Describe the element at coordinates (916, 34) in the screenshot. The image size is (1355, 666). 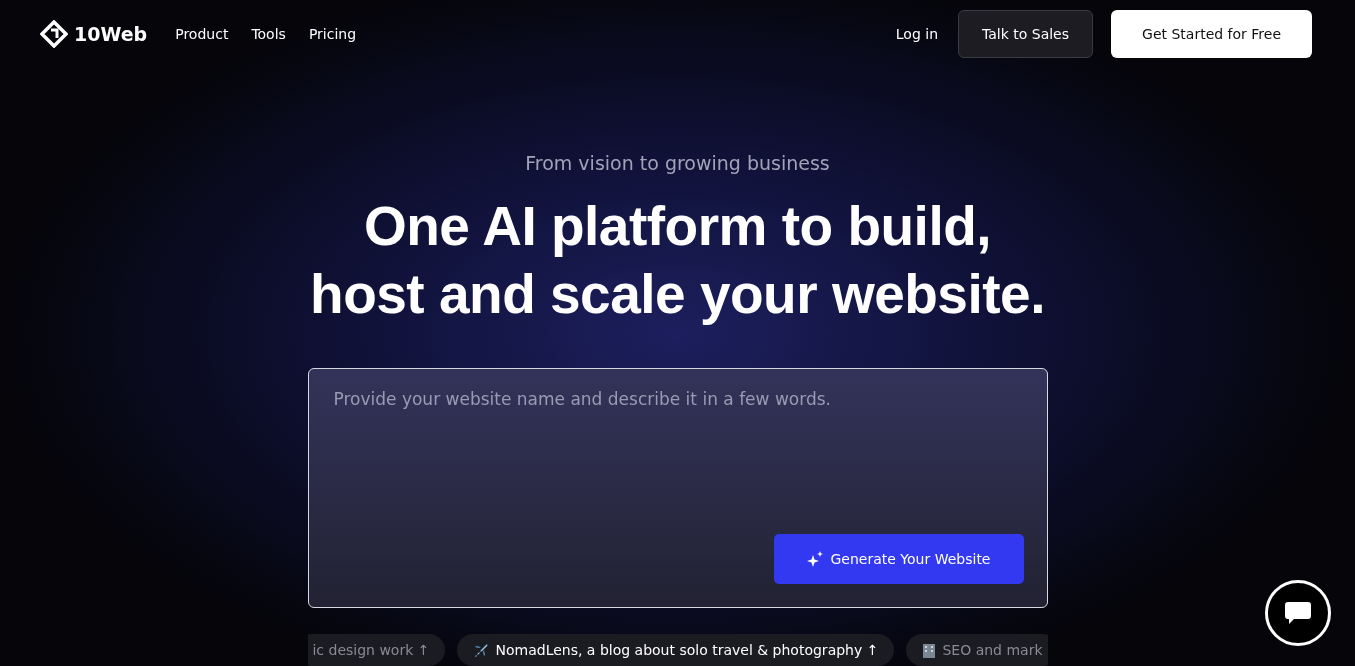
I see `login-link: Log in` at that location.